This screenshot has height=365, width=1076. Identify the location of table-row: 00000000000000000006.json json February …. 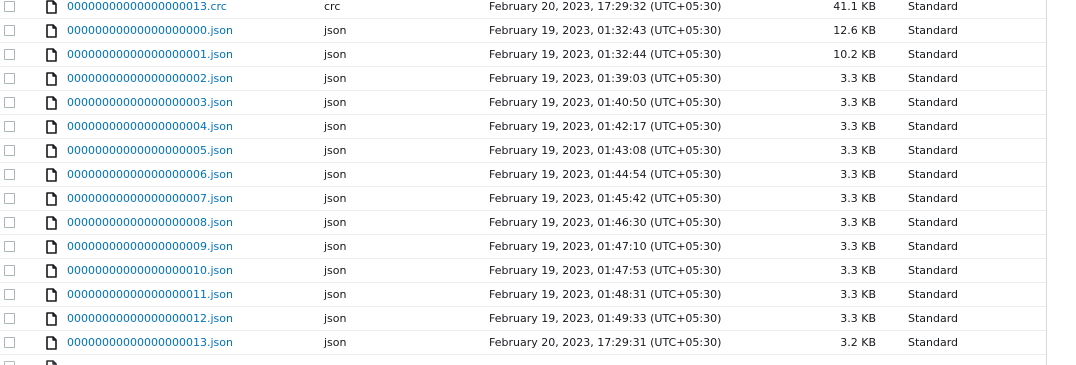
(523, 175).